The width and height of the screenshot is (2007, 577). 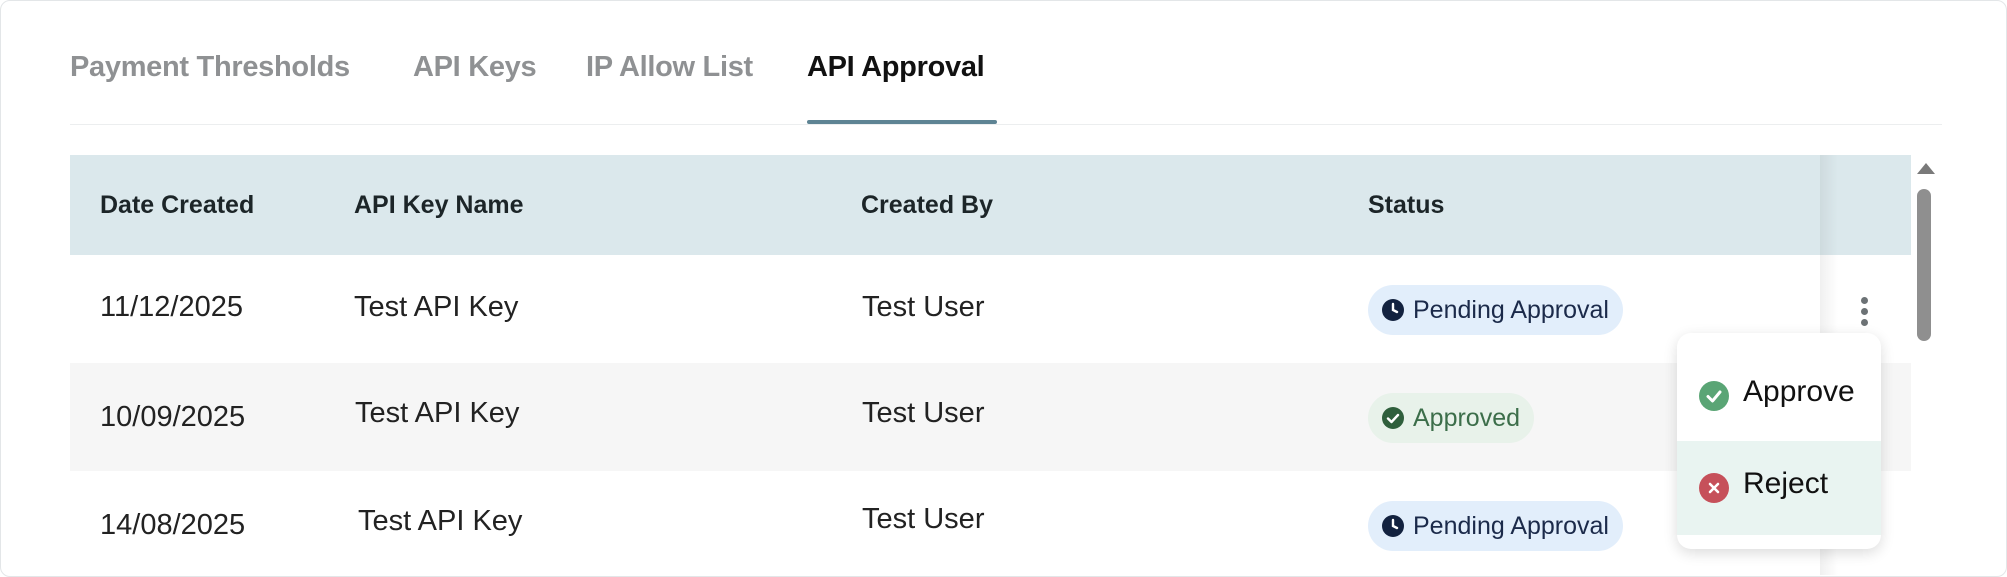 I want to click on row-actions-menu: Approve Reject, so click(x=1779, y=441).